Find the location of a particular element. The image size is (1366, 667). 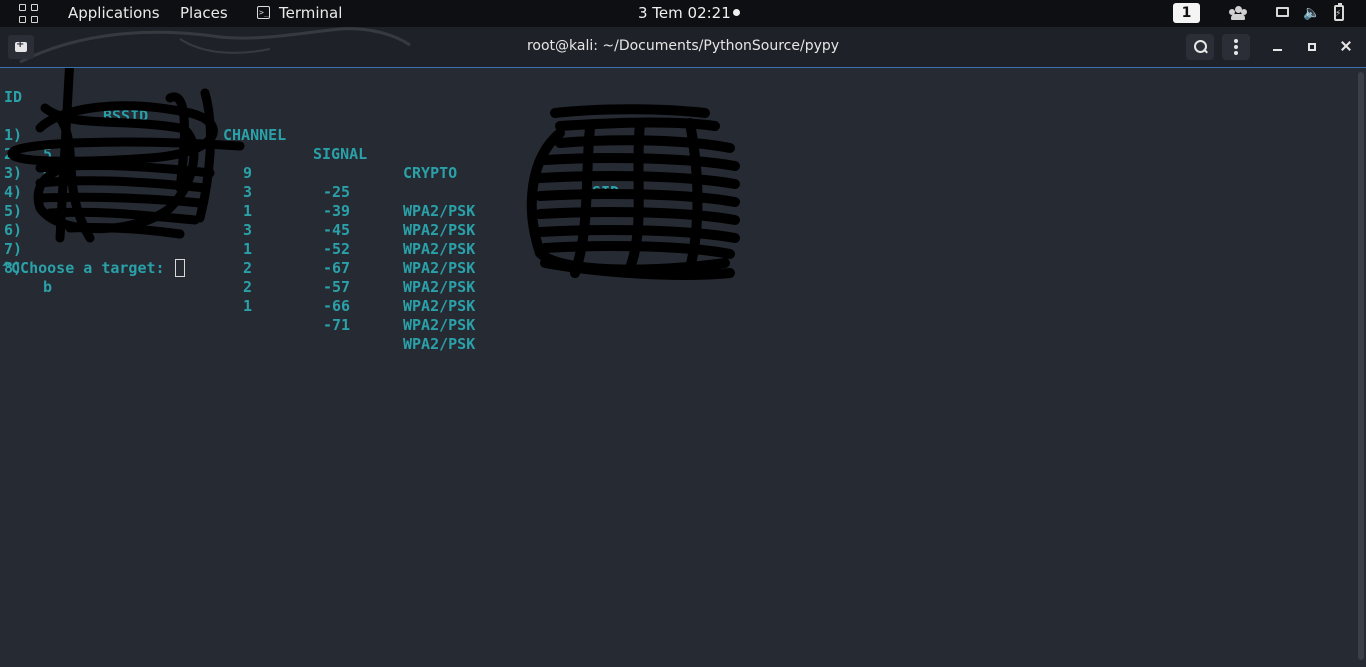

maximize-button is located at coordinates (1312, 47).